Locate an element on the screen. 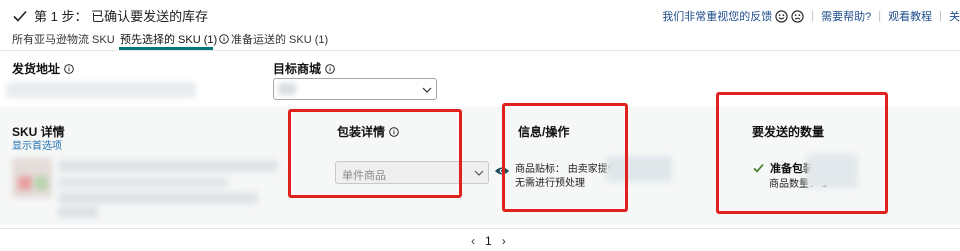 The height and width of the screenshot is (251, 960). prev-page-button: ‹ is located at coordinates (473, 241).